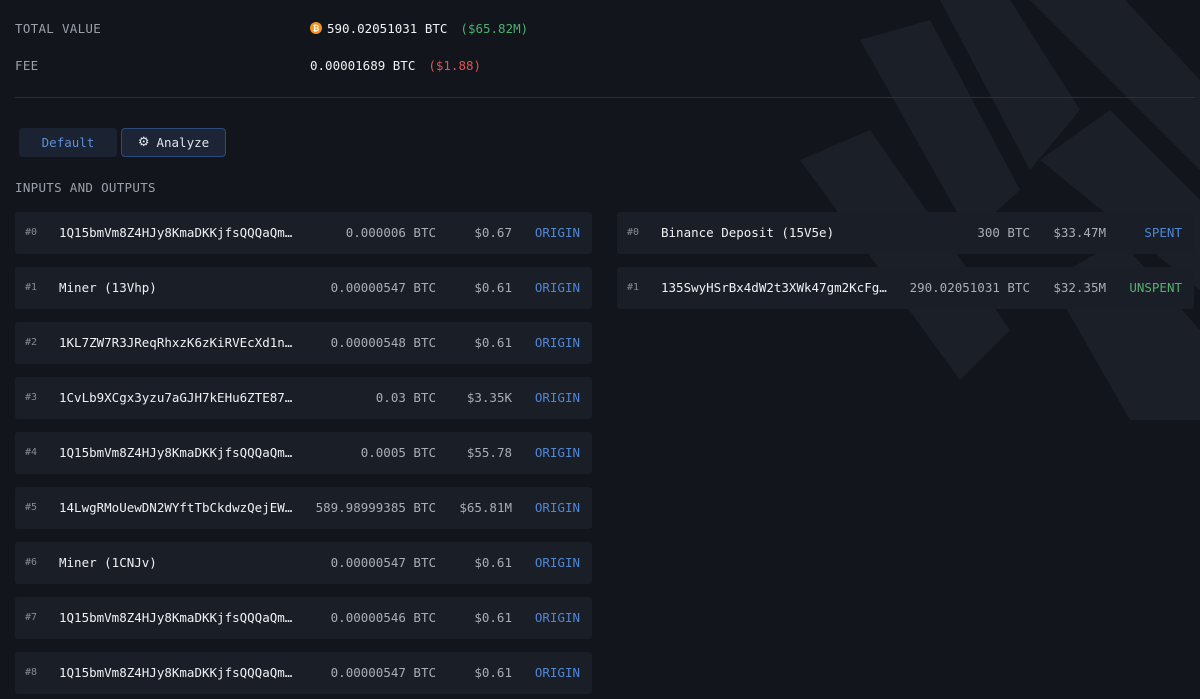  I want to click on total-value-label: TOTAL VALUE, so click(58, 28).